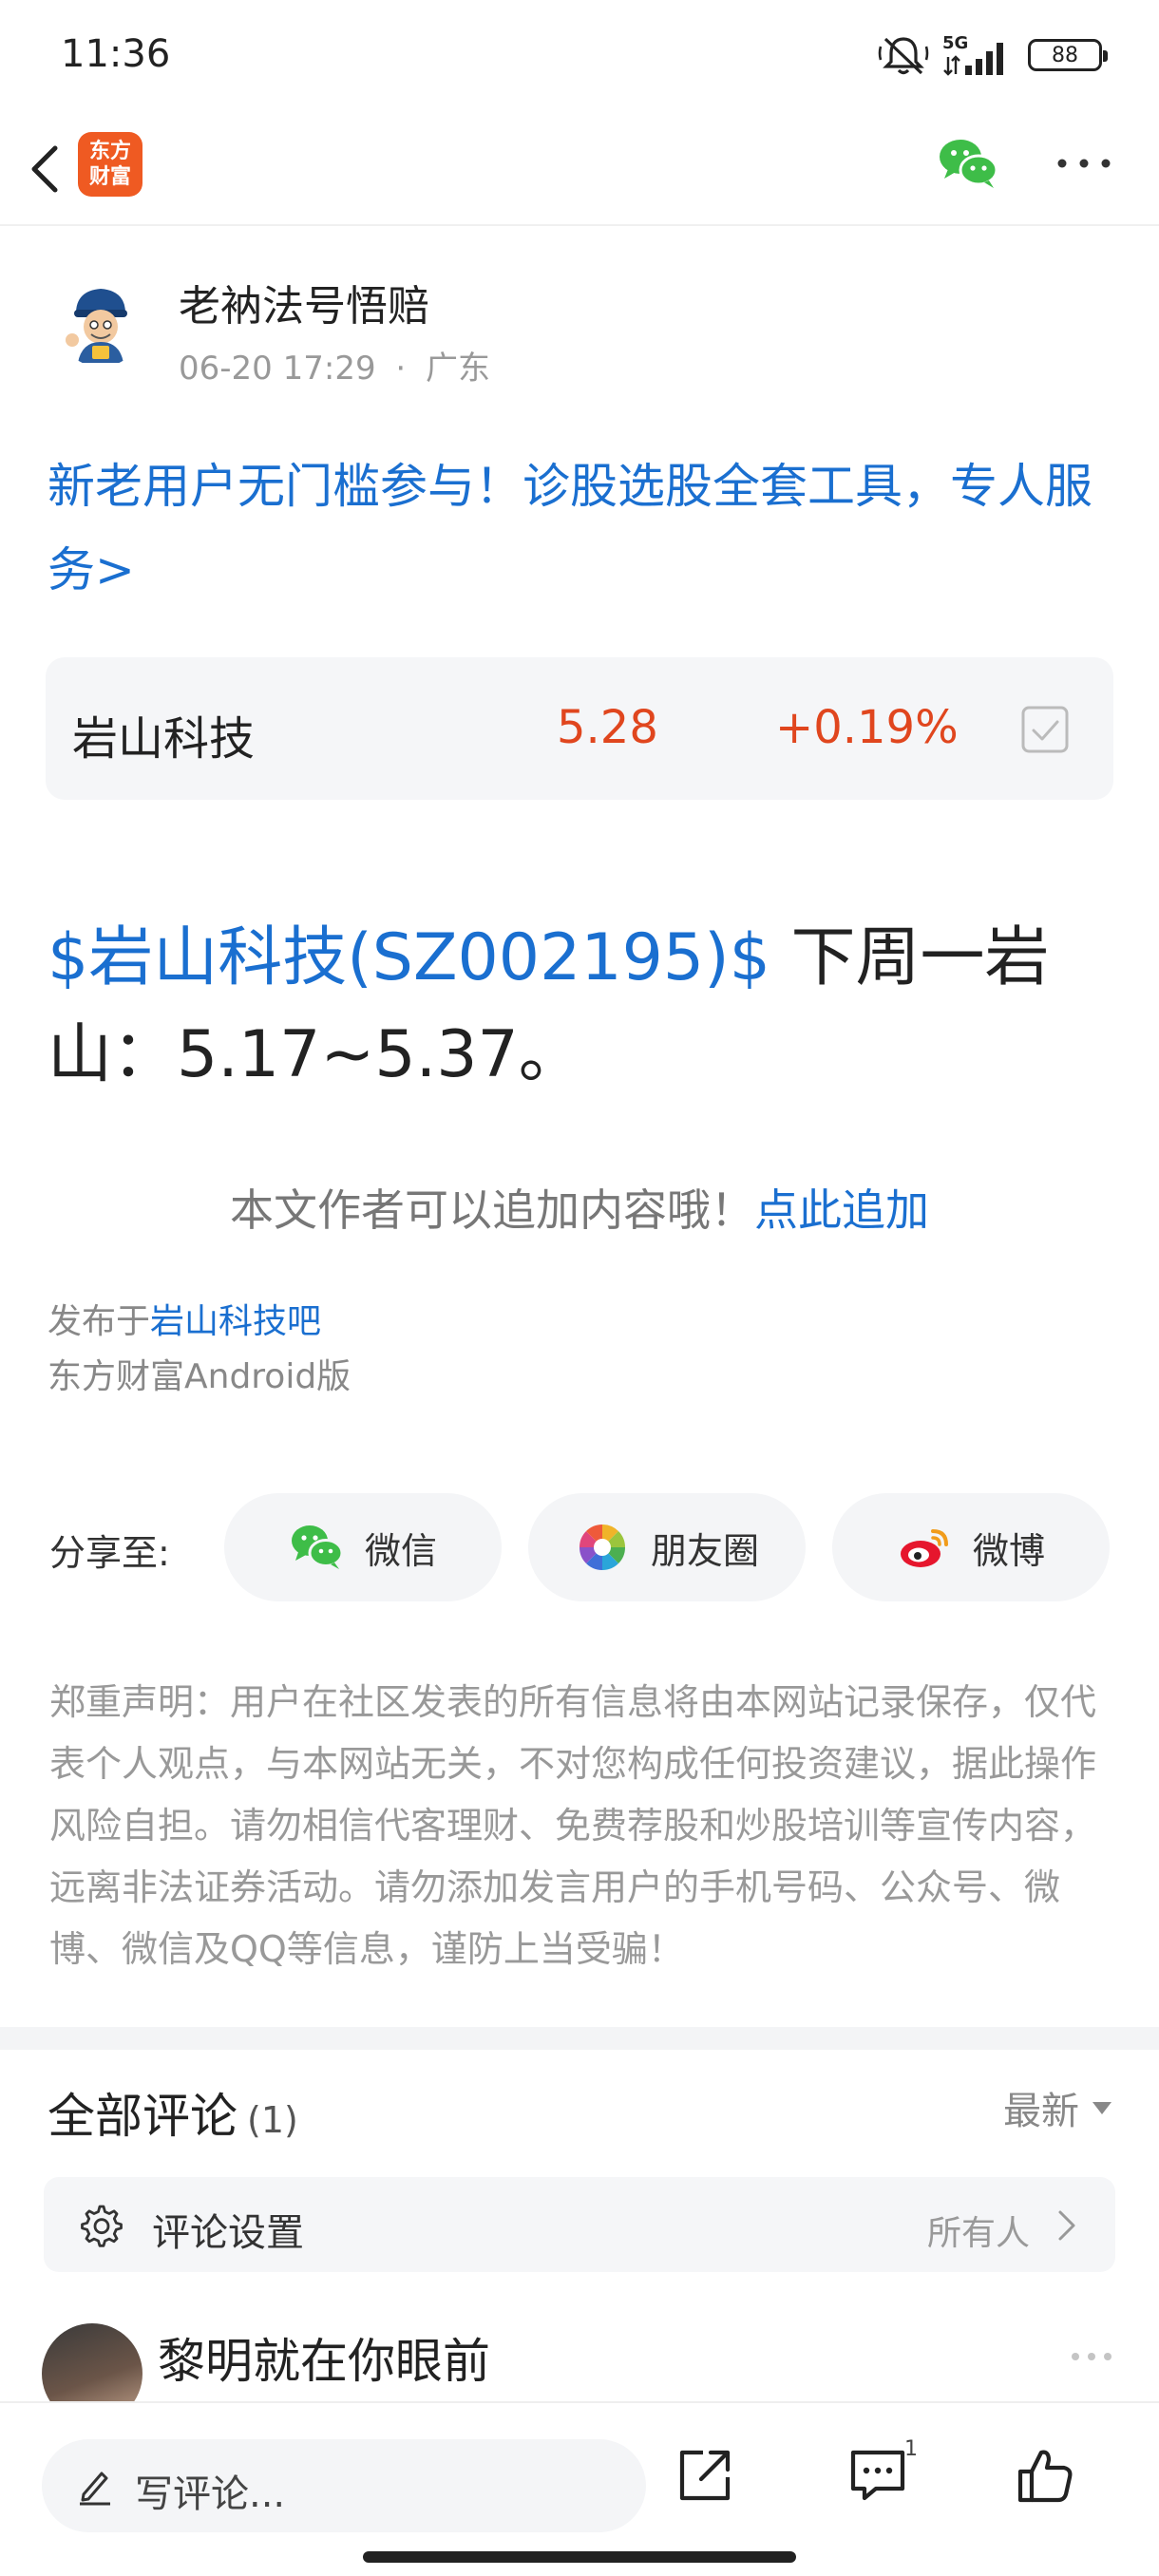 This screenshot has width=1159, height=2576. What do you see at coordinates (579, 57) in the screenshot?
I see `status-bar: 11:36 5G 88` at bounding box center [579, 57].